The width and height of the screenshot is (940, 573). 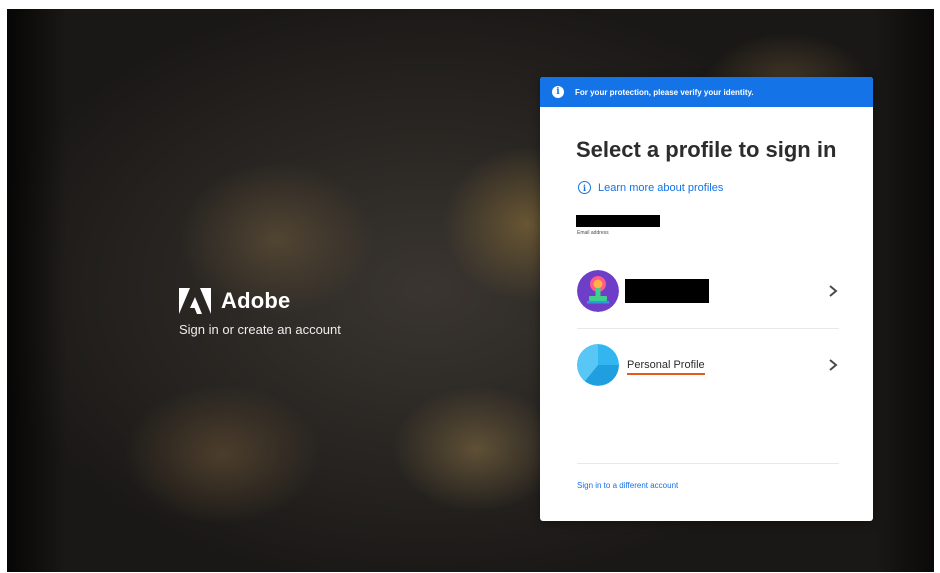 What do you see at coordinates (618, 221) in the screenshot?
I see `email-redacted` at bounding box center [618, 221].